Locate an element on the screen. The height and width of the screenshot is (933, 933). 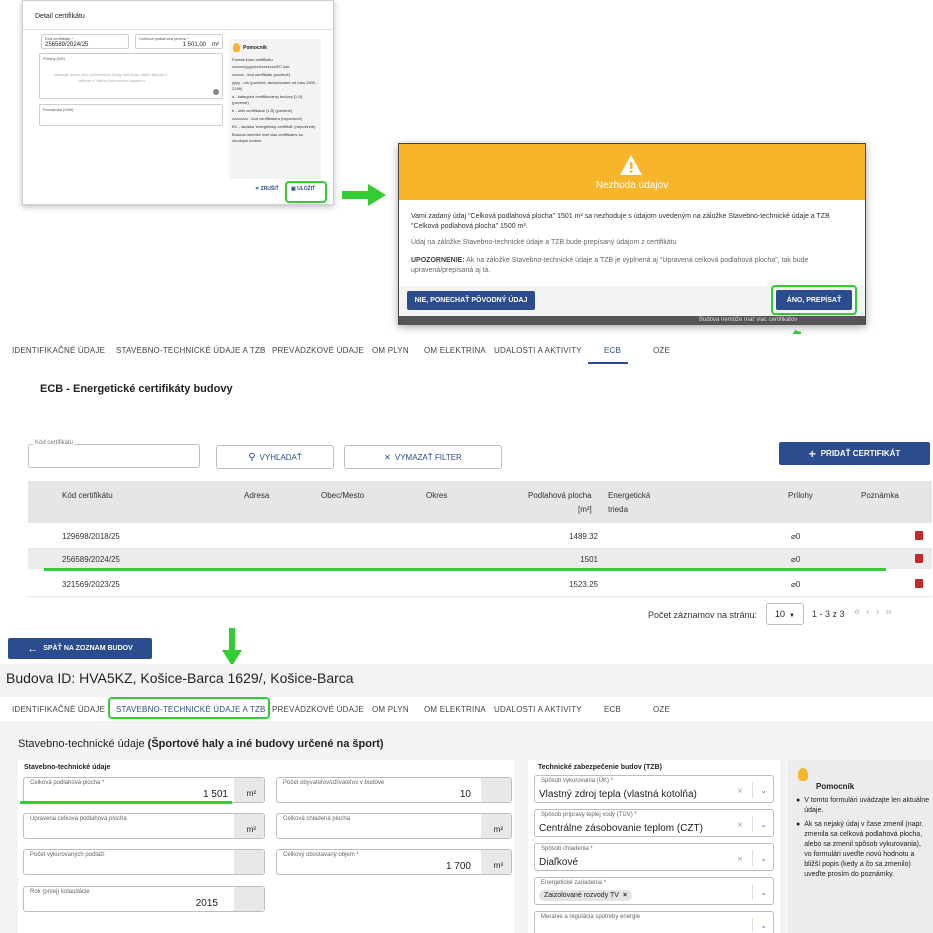
adjusted-area-input: Upravená celková podlahová plocha m² is located at coordinates (144, 826).